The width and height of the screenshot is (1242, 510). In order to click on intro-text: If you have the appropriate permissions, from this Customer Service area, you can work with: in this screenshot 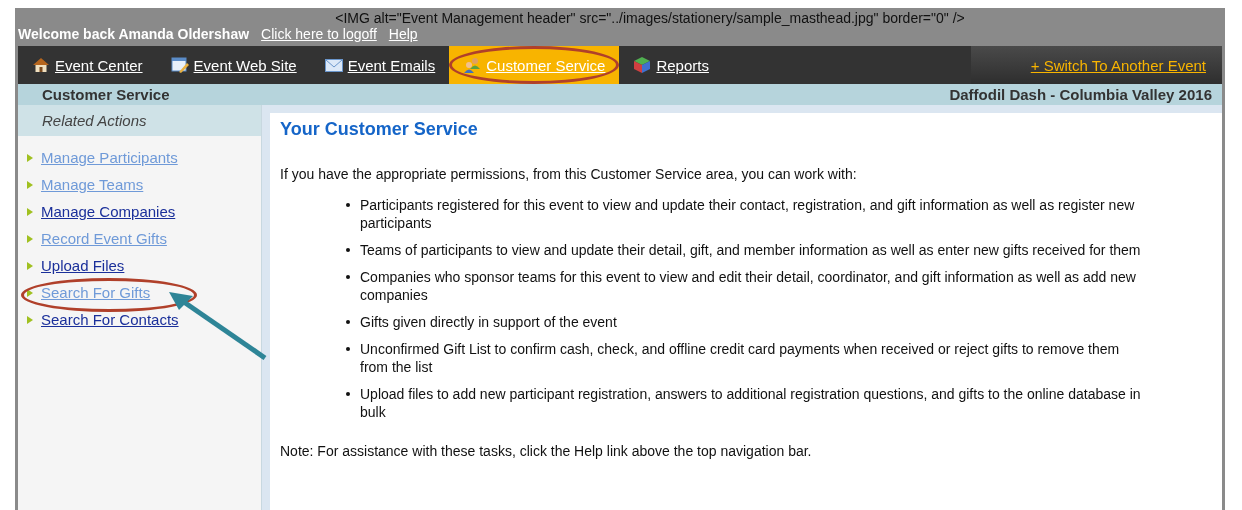, I will do `click(569, 174)`.